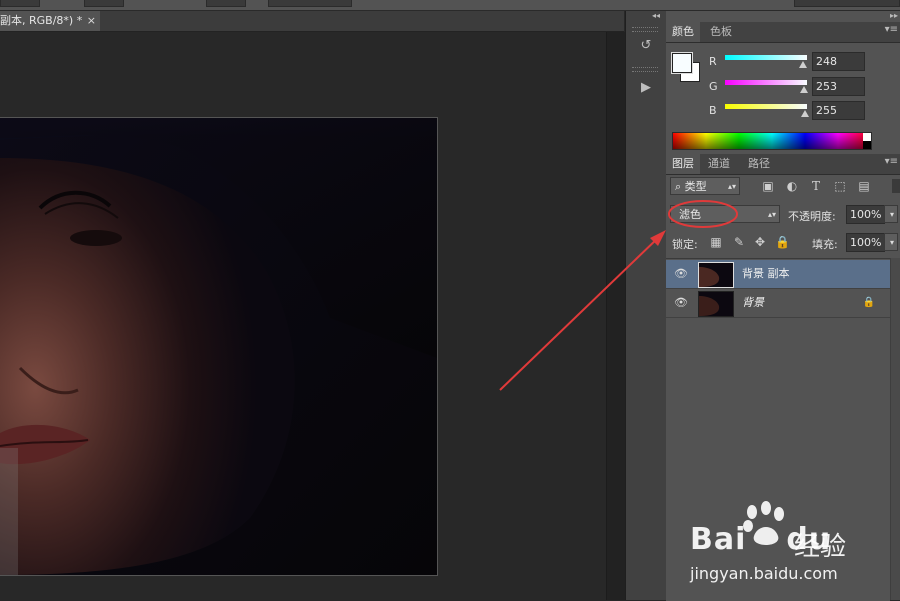 Image resolution: width=900 pixels, height=601 pixels. What do you see at coordinates (713, 61) in the screenshot?
I see `r-label: R` at bounding box center [713, 61].